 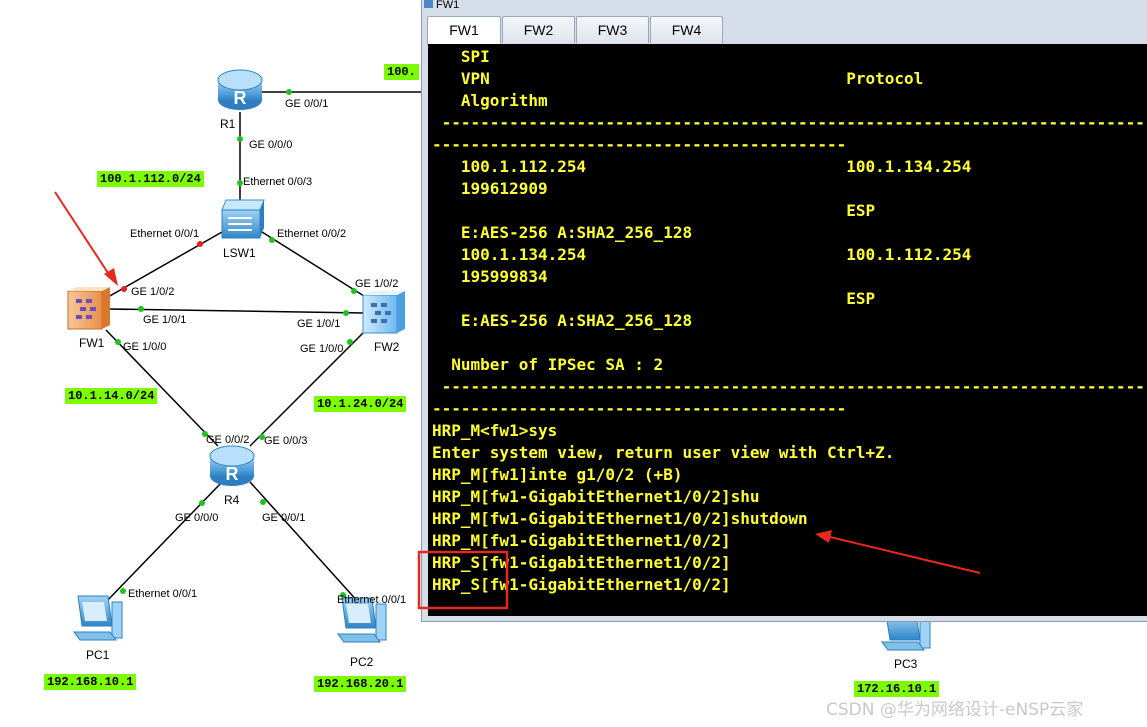 I want to click on console-line: VPN Protocol, so click(x=678, y=78).